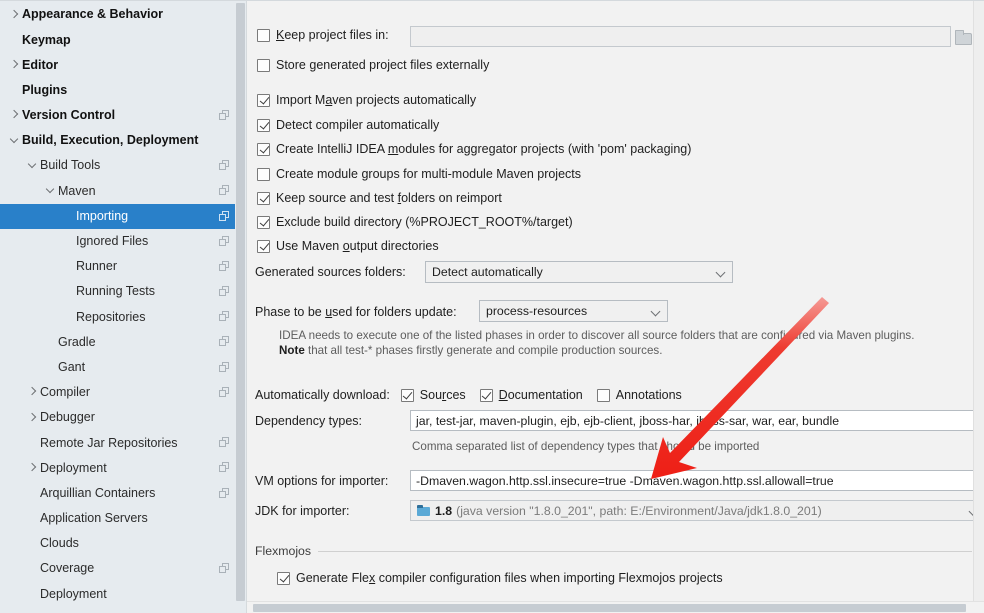 This screenshot has height=613, width=984. I want to click on sidebar-item-gradle: Gradle, so click(123, 341).